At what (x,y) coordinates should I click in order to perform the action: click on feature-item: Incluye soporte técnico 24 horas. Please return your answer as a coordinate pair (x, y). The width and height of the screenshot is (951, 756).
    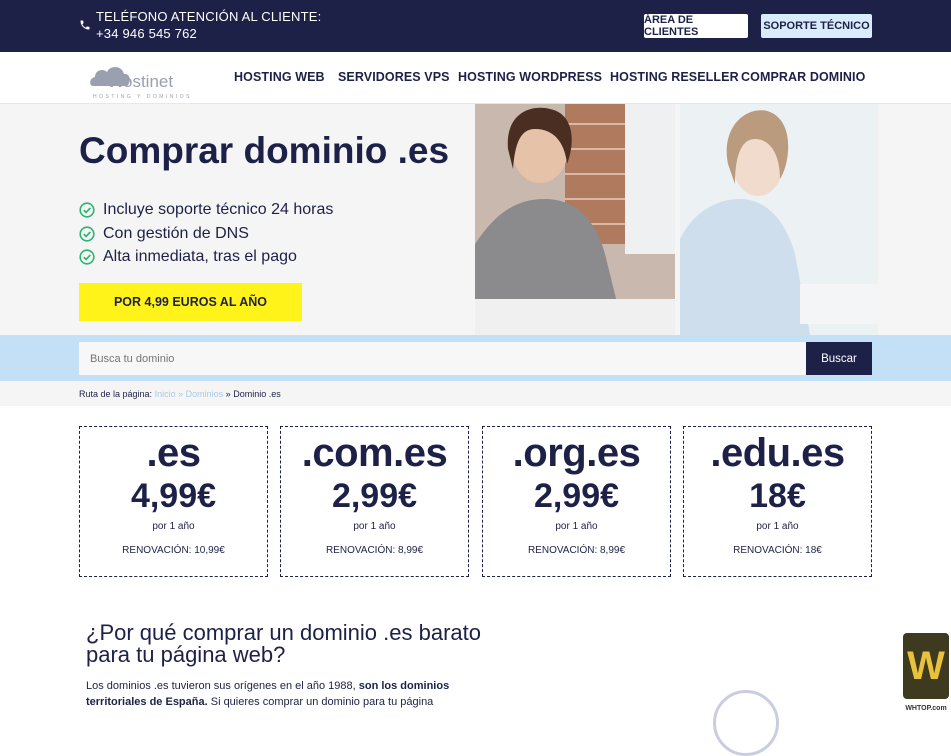
    Looking at the image, I should click on (206, 210).